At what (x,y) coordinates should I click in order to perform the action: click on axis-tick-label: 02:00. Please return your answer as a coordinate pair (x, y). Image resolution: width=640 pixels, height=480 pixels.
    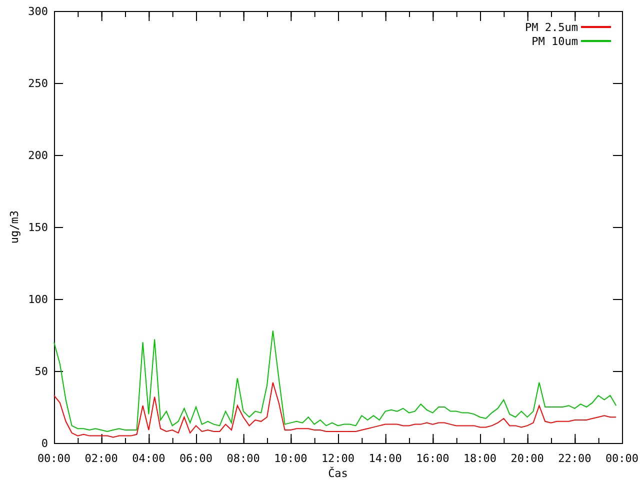
    Looking at the image, I should click on (101, 458).